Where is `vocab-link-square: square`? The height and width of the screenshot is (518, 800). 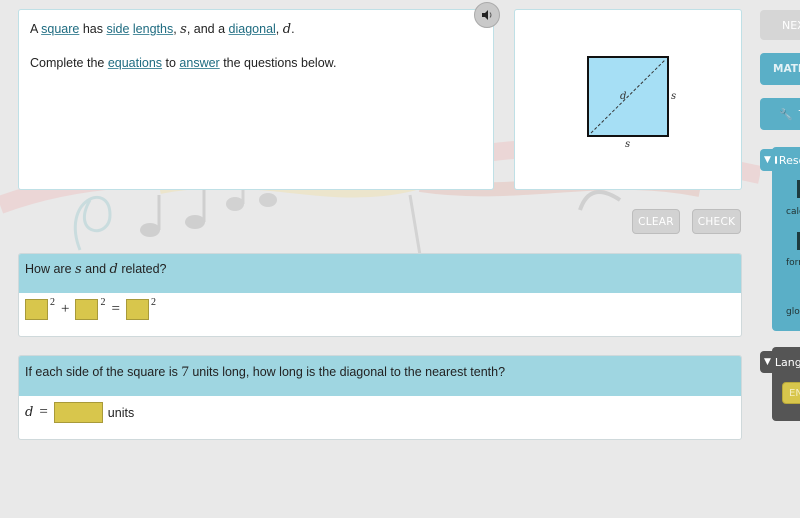 vocab-link-square: square is located at coordinates (60, 29).